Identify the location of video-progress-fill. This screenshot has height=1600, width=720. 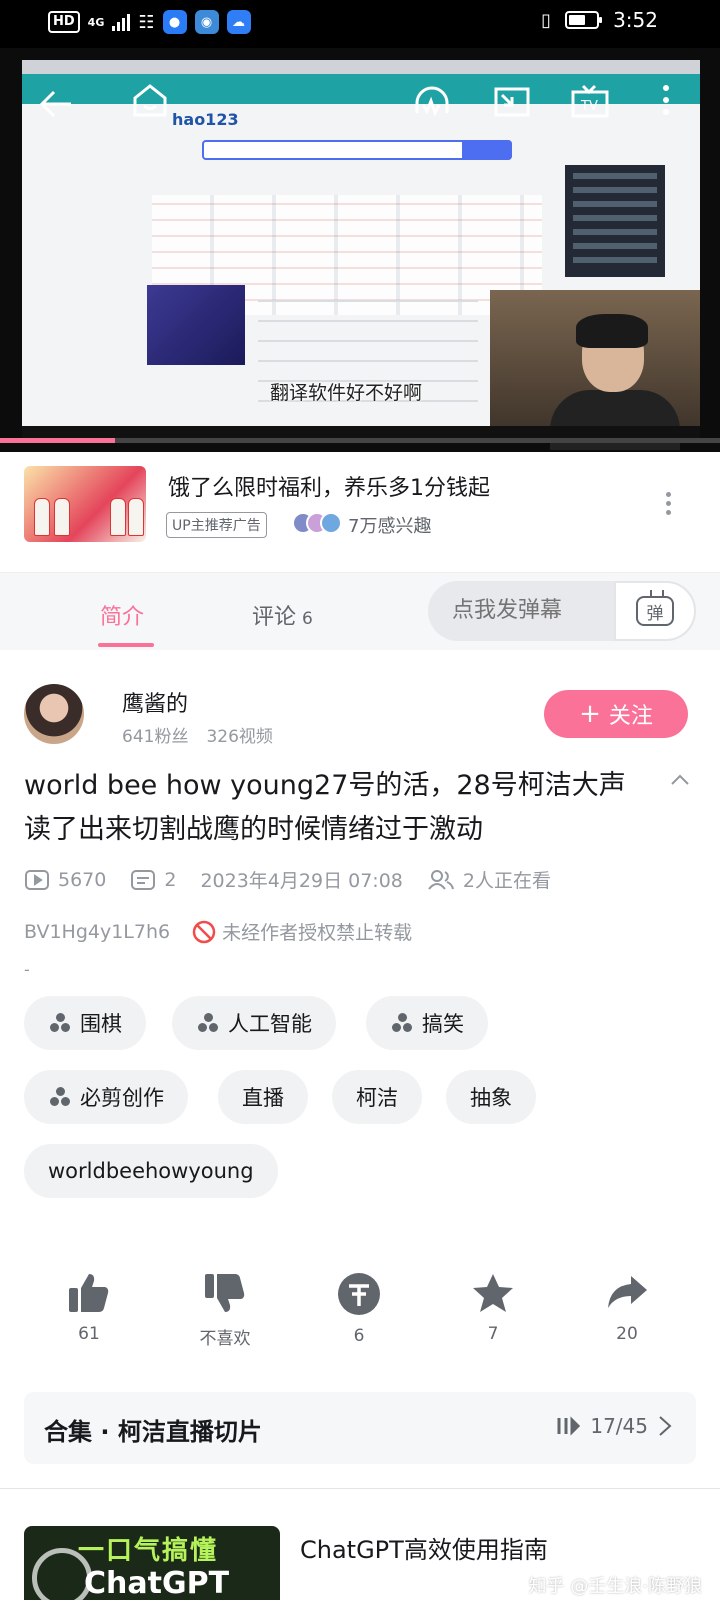
(58, 440).